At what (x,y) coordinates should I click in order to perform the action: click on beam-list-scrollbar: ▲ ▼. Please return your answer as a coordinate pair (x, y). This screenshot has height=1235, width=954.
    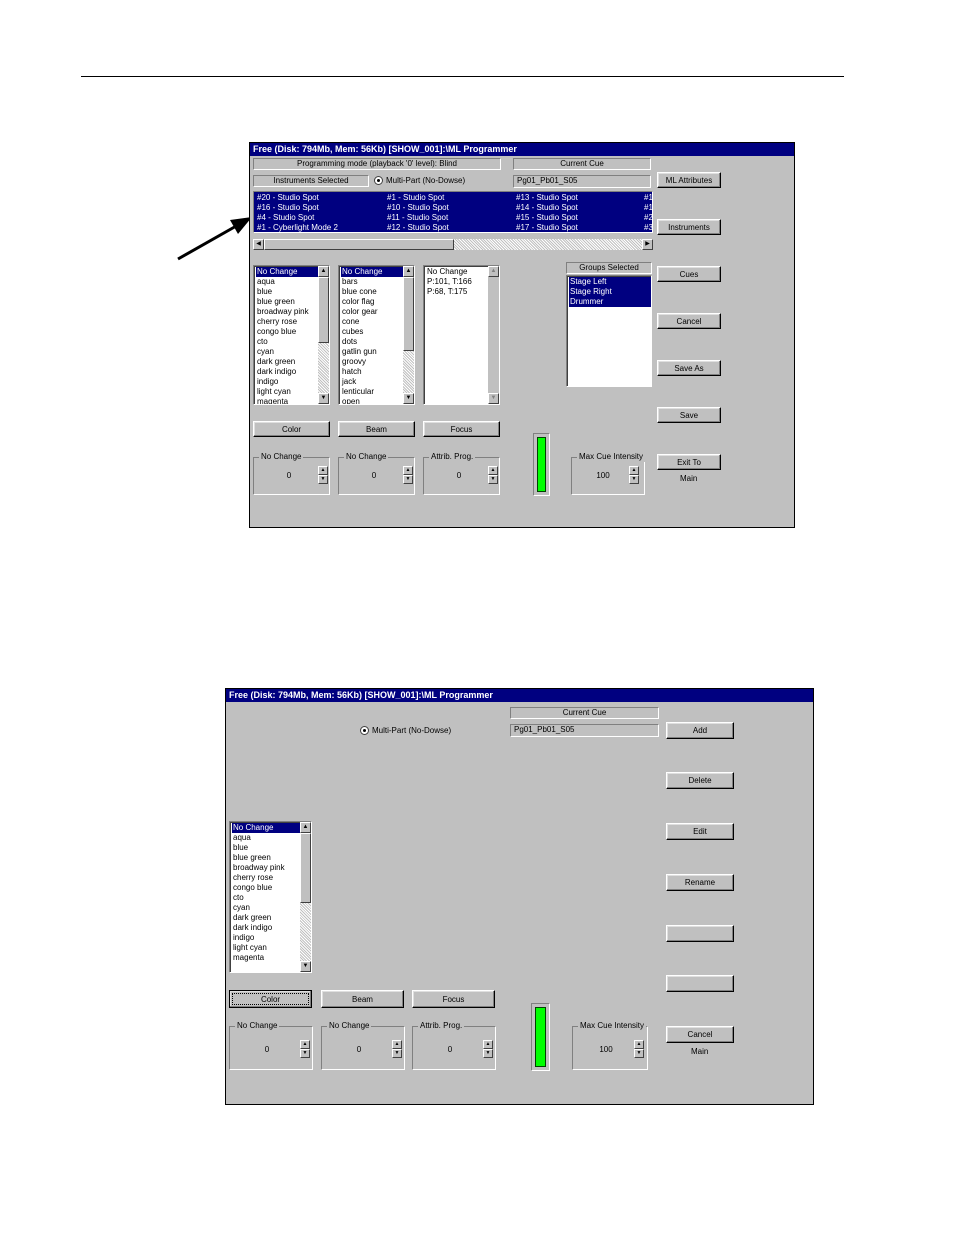
    Looking at the image, I should click on (408, 335).